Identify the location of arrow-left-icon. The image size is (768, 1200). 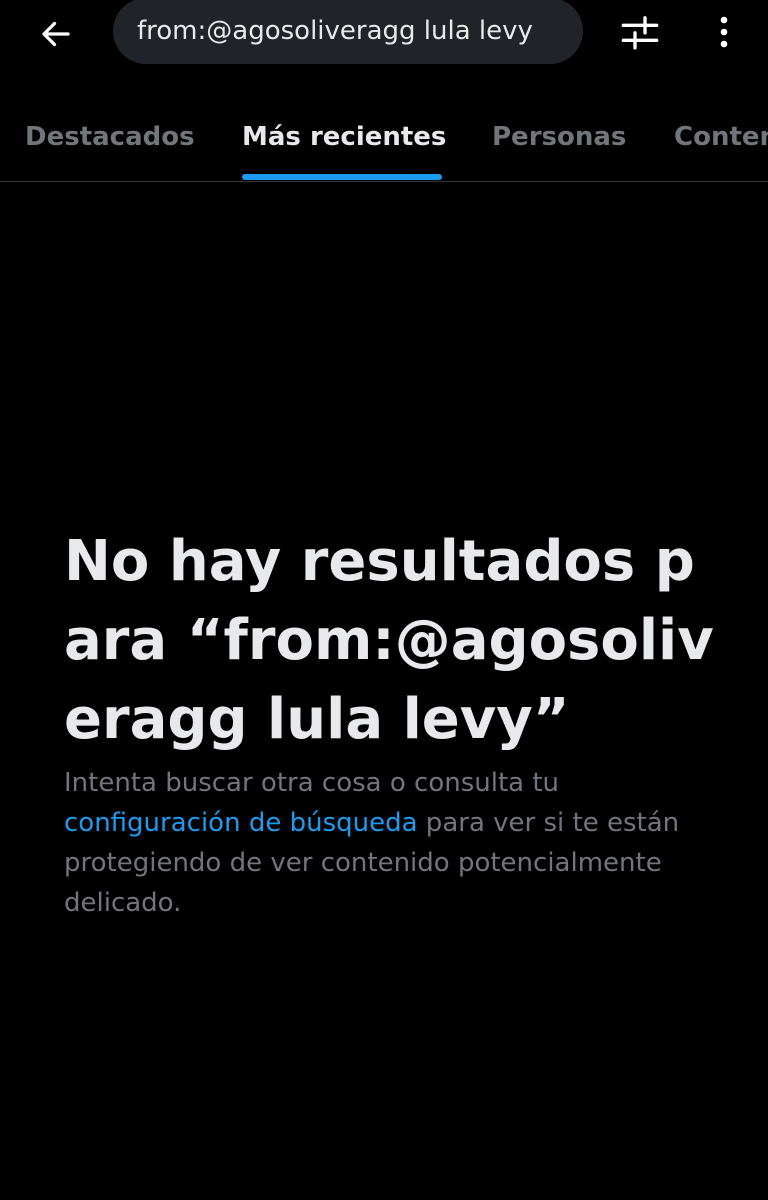
(56, 34).